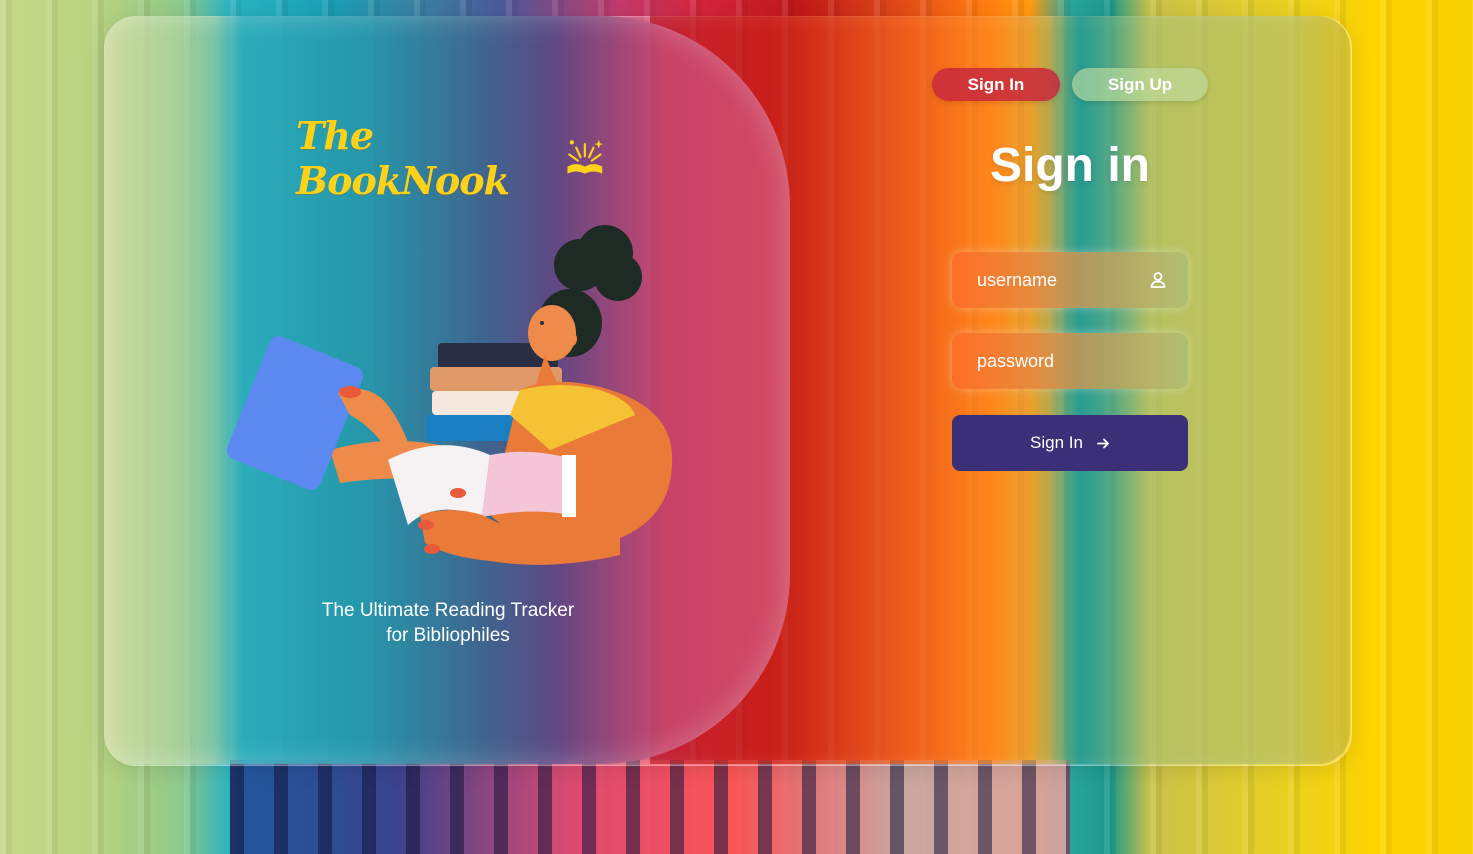 The image size is (1473, 854). Describe the element at coordinates (1158, 280) in the screenshot. I see `user-icon` at that location.